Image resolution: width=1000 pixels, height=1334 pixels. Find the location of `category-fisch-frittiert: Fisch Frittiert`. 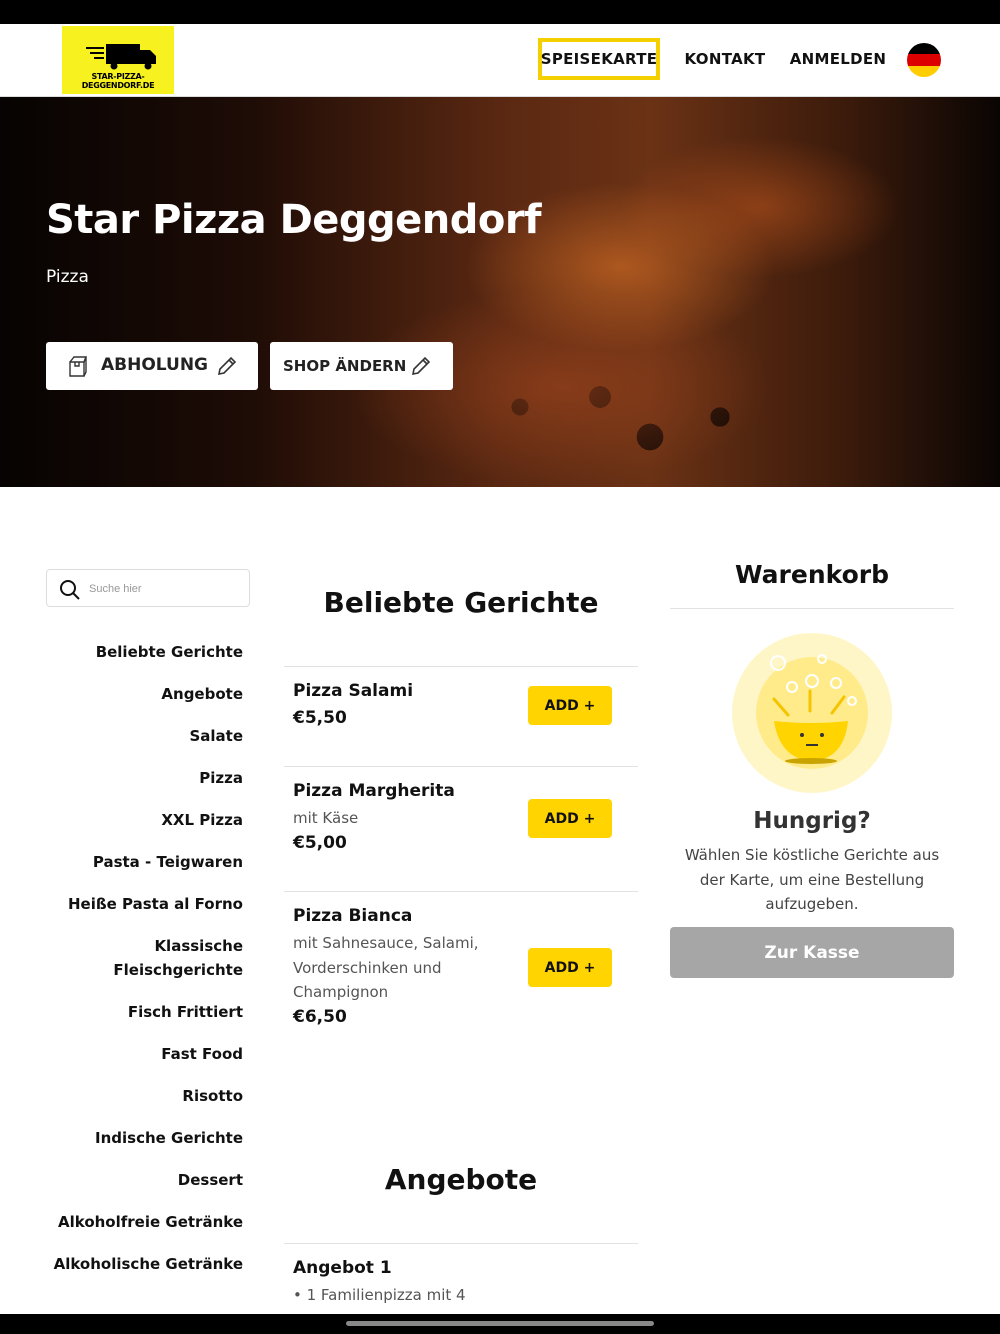

category-fisch-frittiert: Fisch Frittiert is located at coordinates (143, 1012).